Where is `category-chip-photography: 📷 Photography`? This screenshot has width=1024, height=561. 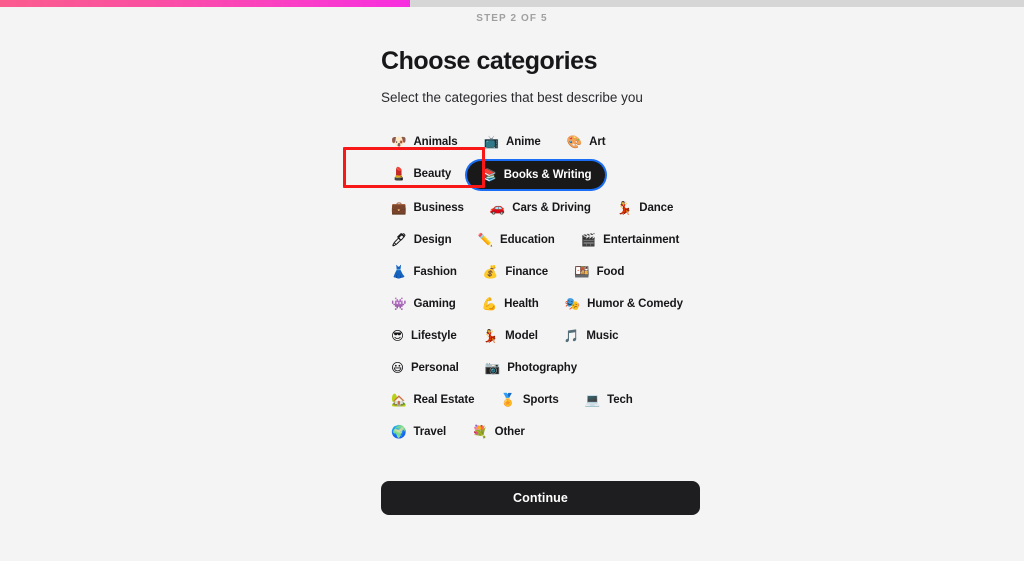
category-chip-photography: 📷 Photography is located at coordinates (531, 368).